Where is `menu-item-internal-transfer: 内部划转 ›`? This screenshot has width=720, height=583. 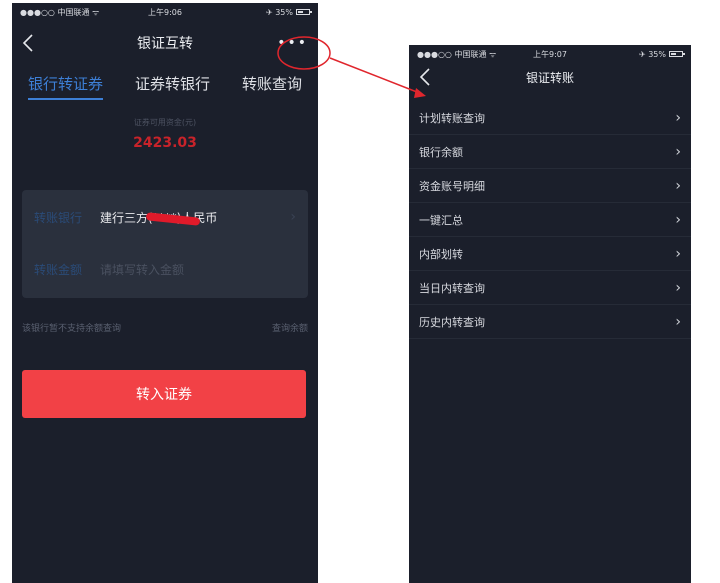
menu-item-internal-transfer: 内部划转 › is located at coordinates (550, 254).